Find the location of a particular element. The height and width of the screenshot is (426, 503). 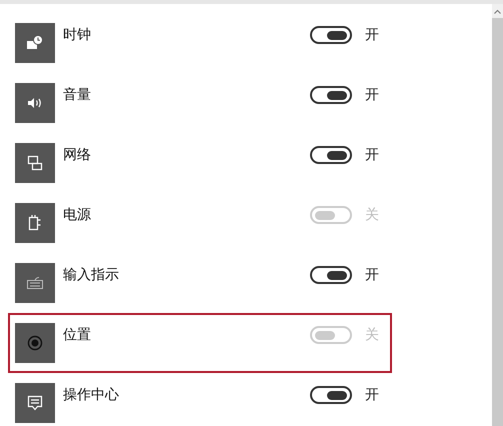

setting-label: 操作中心 is located at coordinates (91, 395).